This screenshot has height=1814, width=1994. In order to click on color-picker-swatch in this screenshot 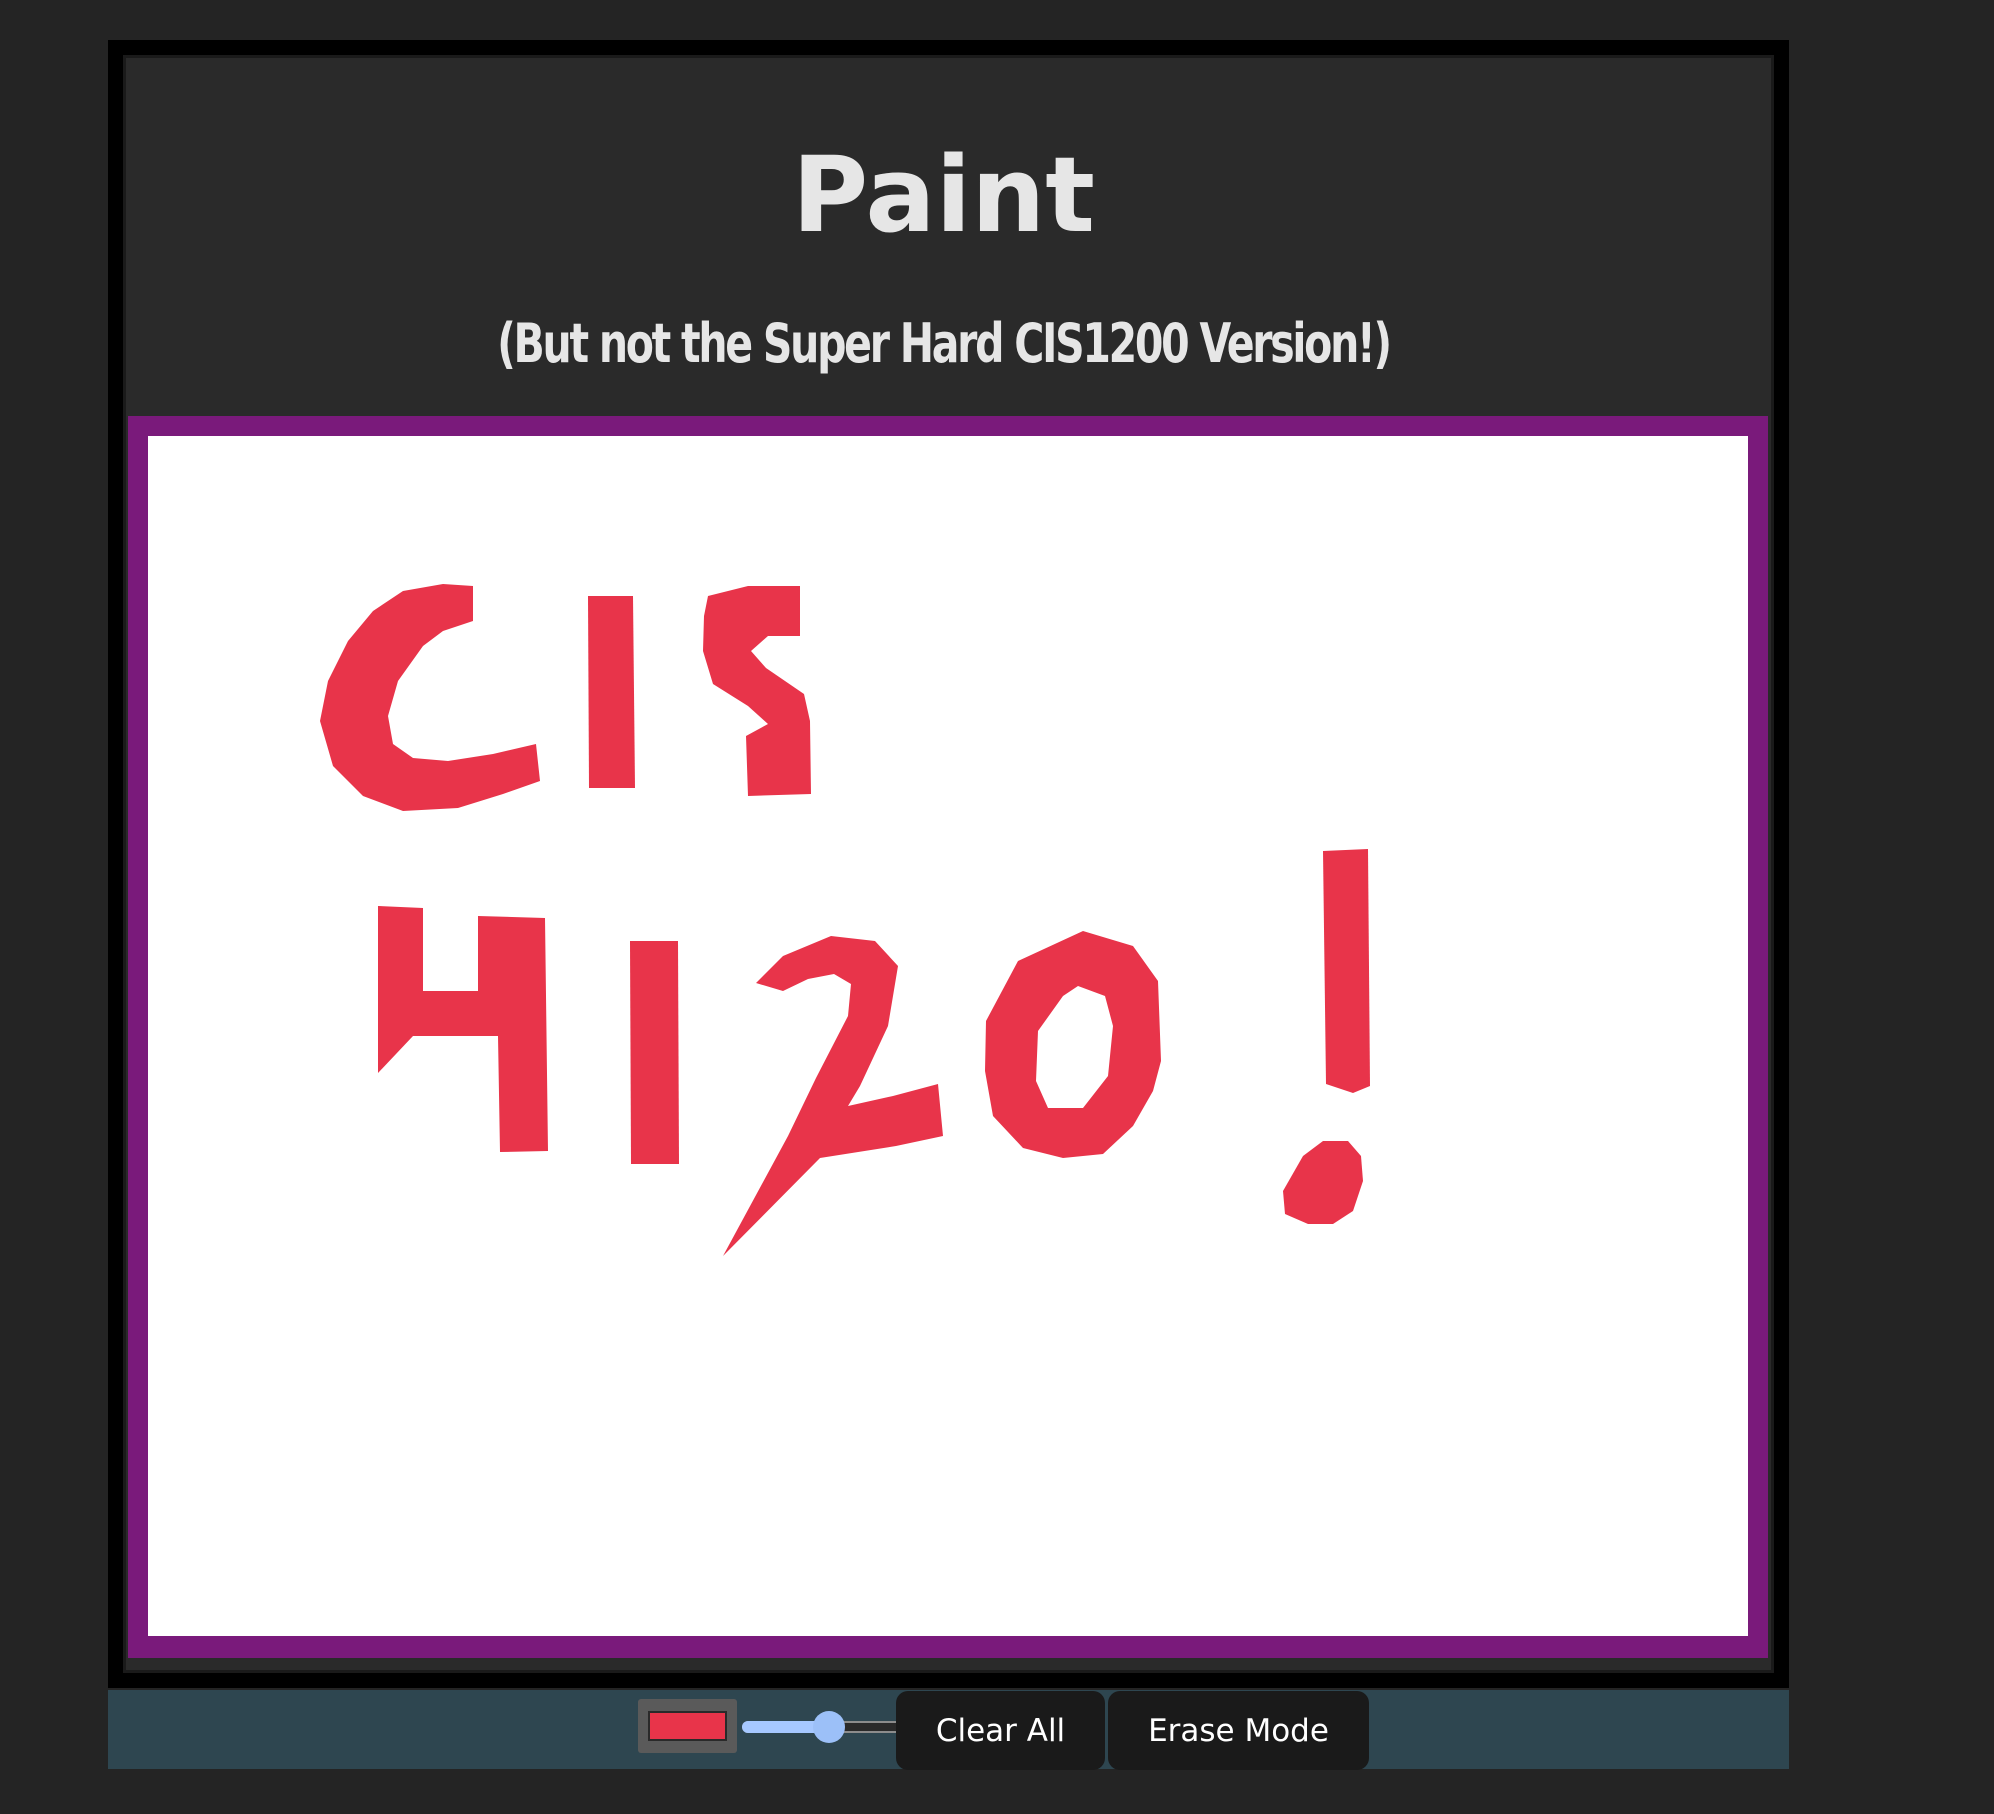, I will do `click(687, 1726)`.